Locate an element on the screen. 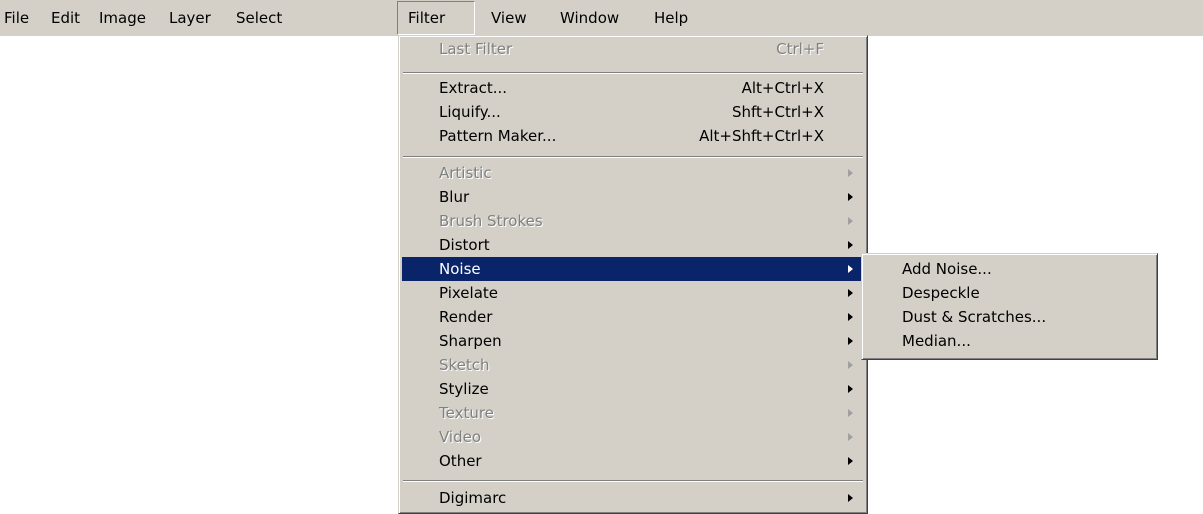 Image resolution: width=1203 pixels, height=514 pixels. menu-item-video: Video is located at coordinates (633, 437).